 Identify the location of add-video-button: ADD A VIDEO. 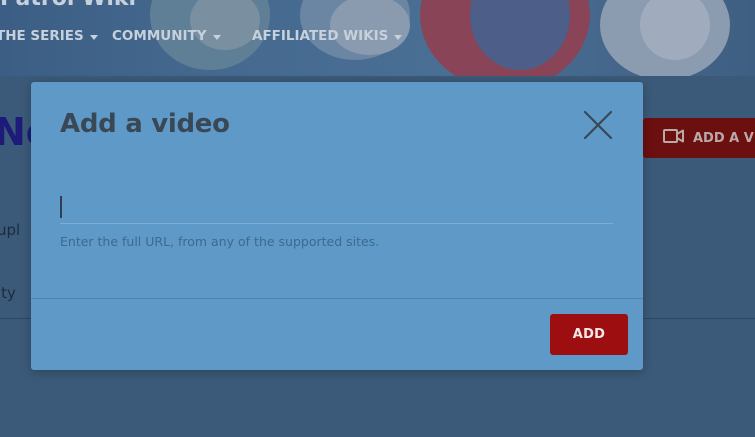
(699, 138).